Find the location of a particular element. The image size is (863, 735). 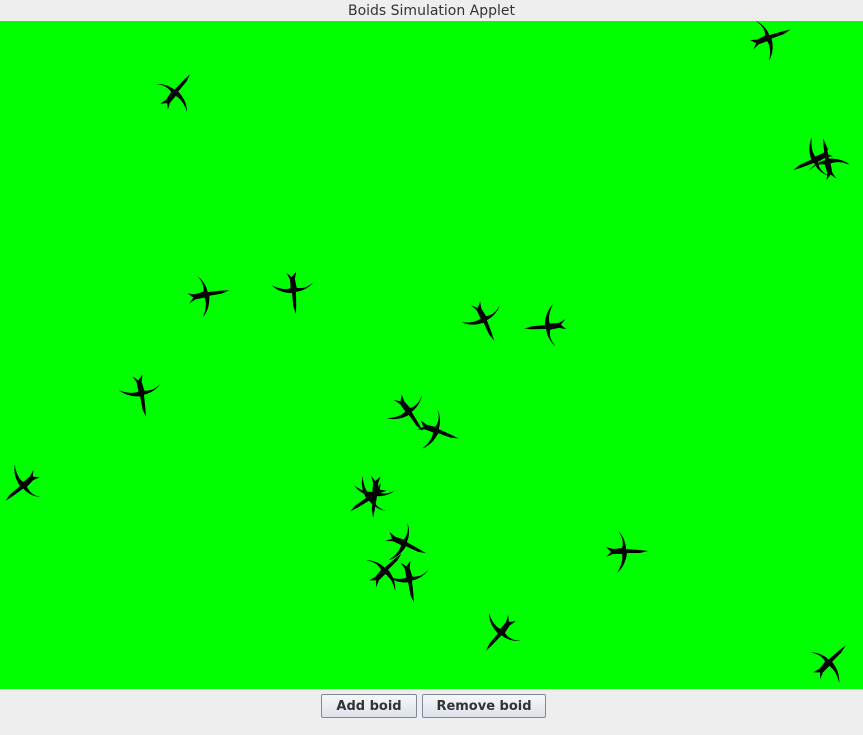

remove-boid-button: Remove boid is located at coordinates (484, 706).